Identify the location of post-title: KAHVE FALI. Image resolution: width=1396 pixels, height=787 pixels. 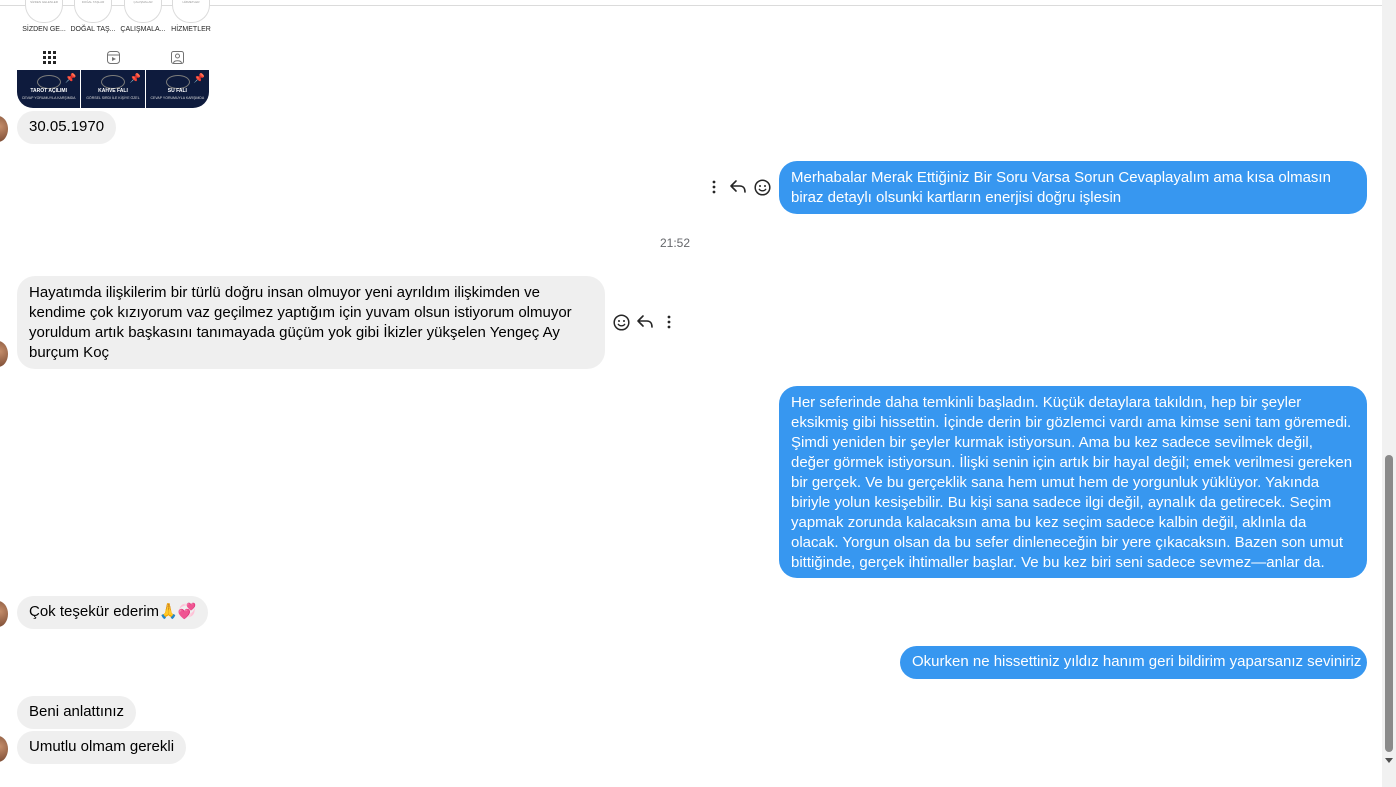
(113, 91).